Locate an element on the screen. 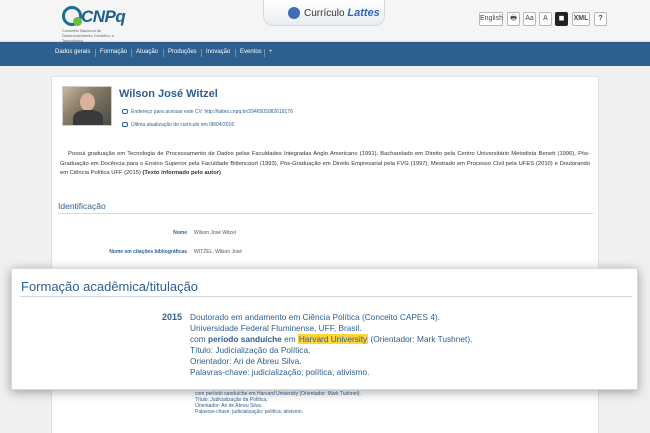  clock-icon is located at coordinates (125, 125).